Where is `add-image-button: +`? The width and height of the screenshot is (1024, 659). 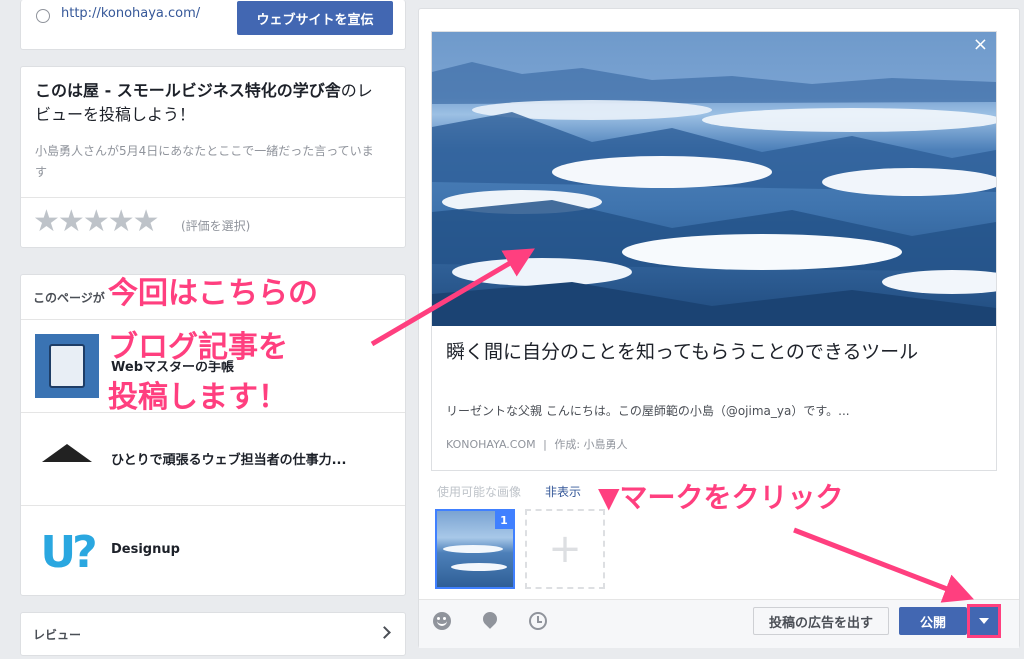 add-image-button: + is located at coordinates (565, 549).